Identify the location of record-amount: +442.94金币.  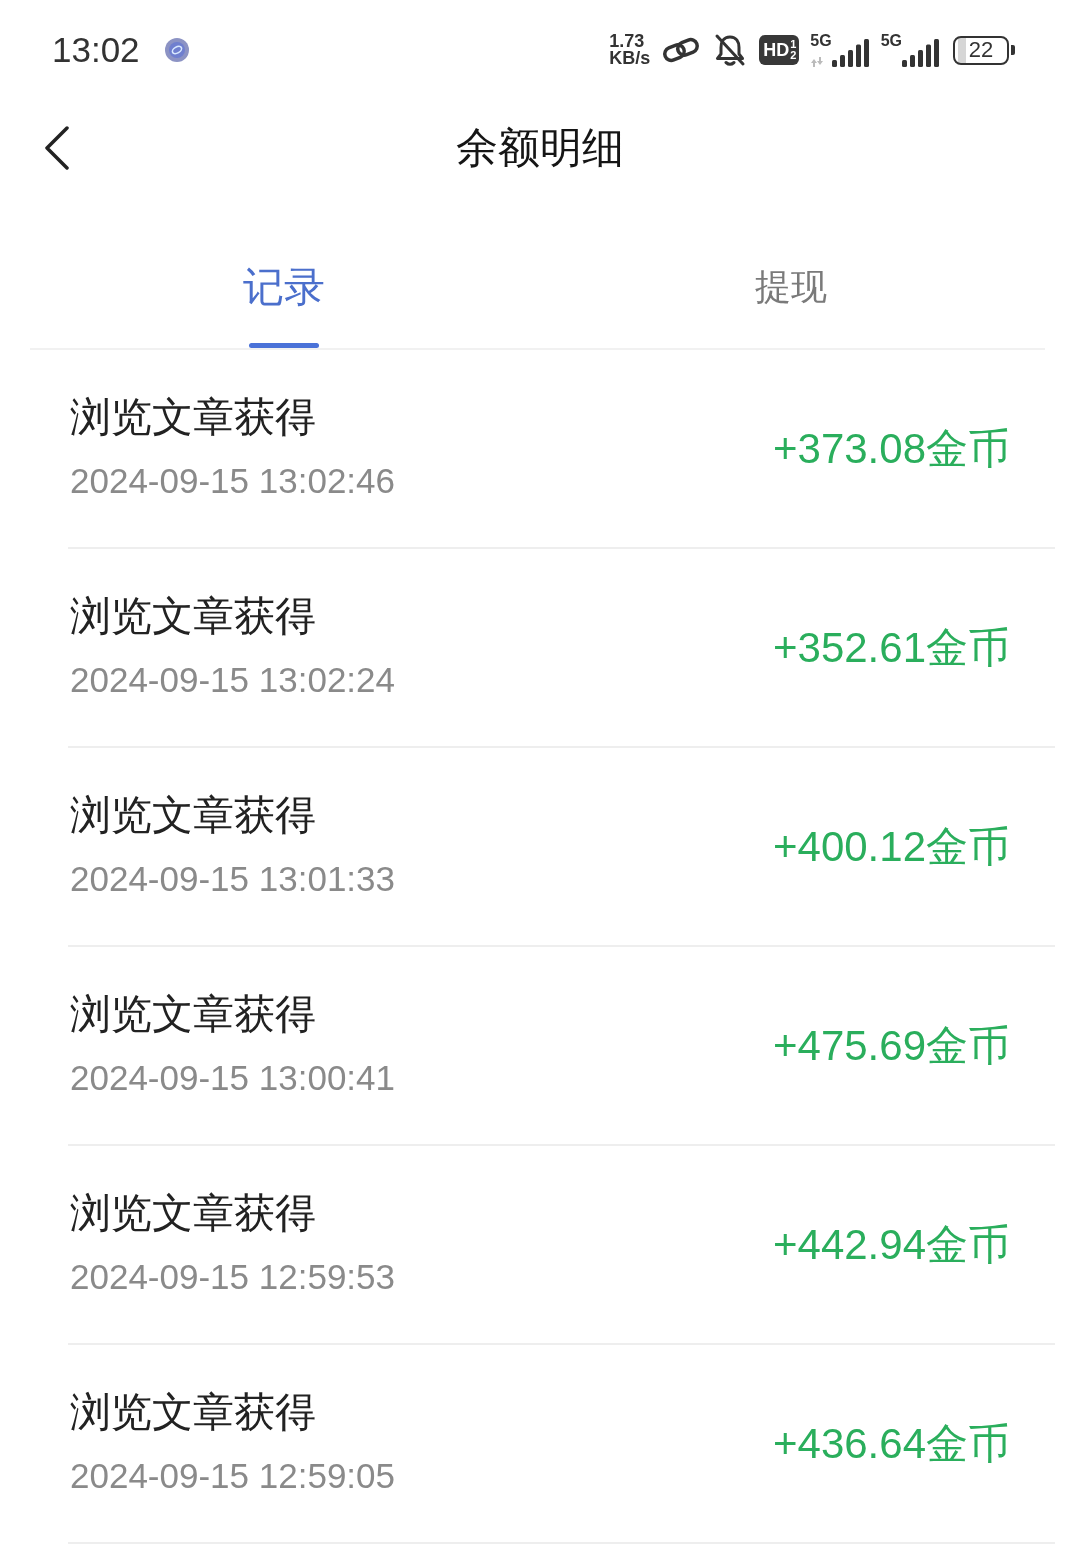
(891, 1244).